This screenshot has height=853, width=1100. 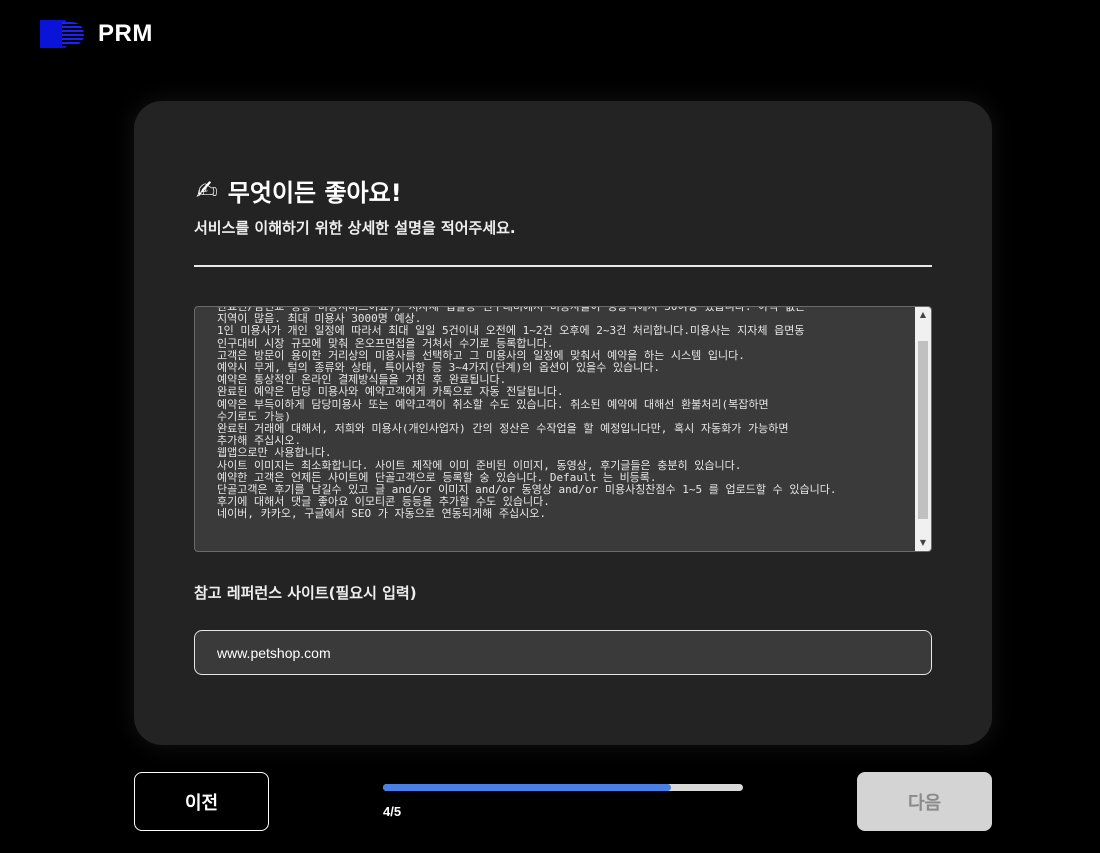 I want to click on prm-logo-icon, so click(x=63, y=34).